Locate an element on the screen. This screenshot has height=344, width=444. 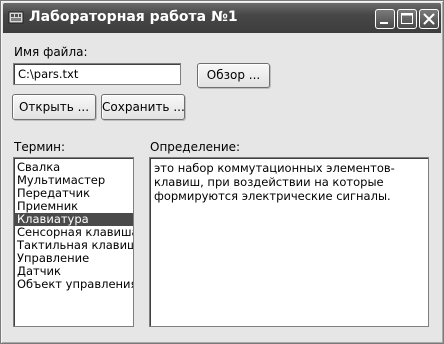
terms-list-item: Объект управления is located at coordinates (73, 284).